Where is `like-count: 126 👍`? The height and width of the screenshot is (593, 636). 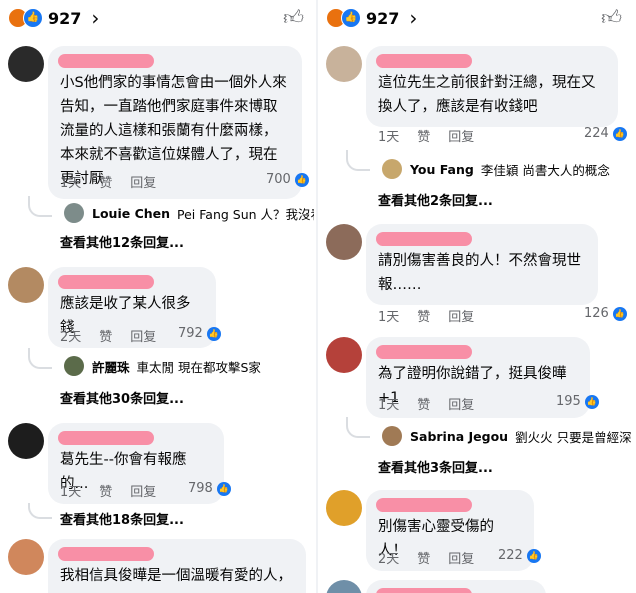
like-count: 126 👍 is located at coordinates (605, 313).